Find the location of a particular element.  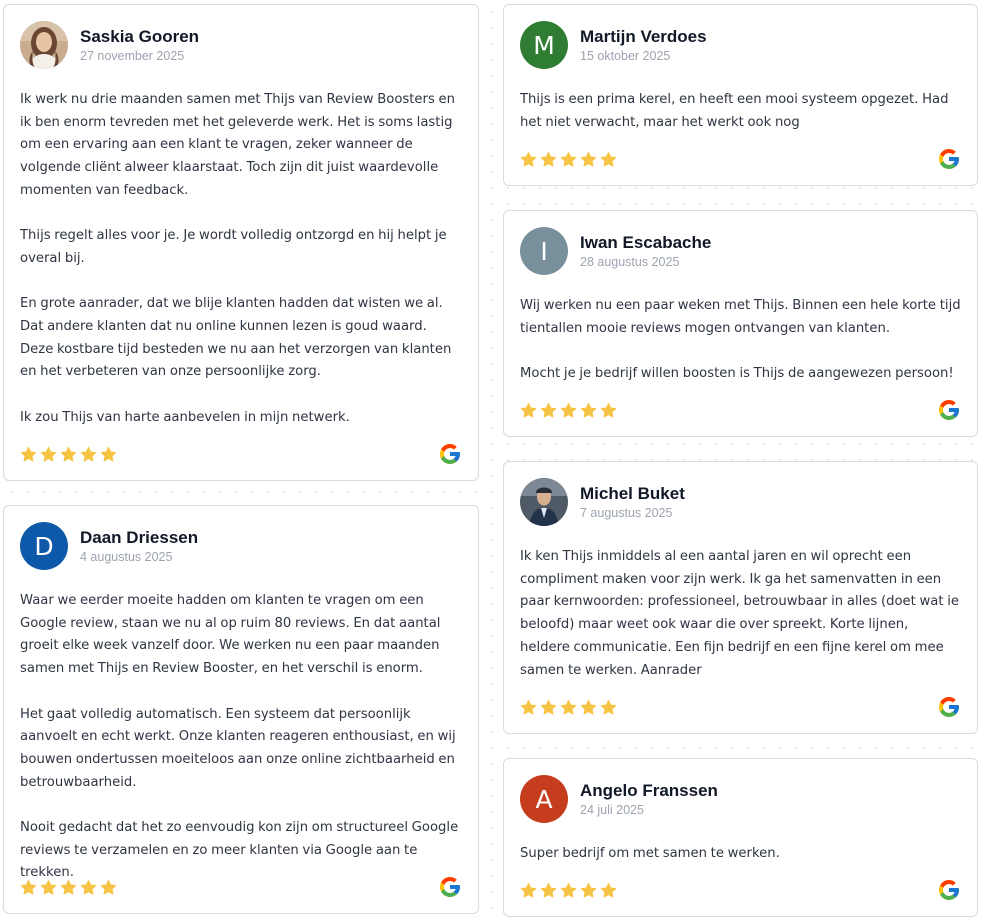

avatar-initial: A is located at coordinates (544, 799).